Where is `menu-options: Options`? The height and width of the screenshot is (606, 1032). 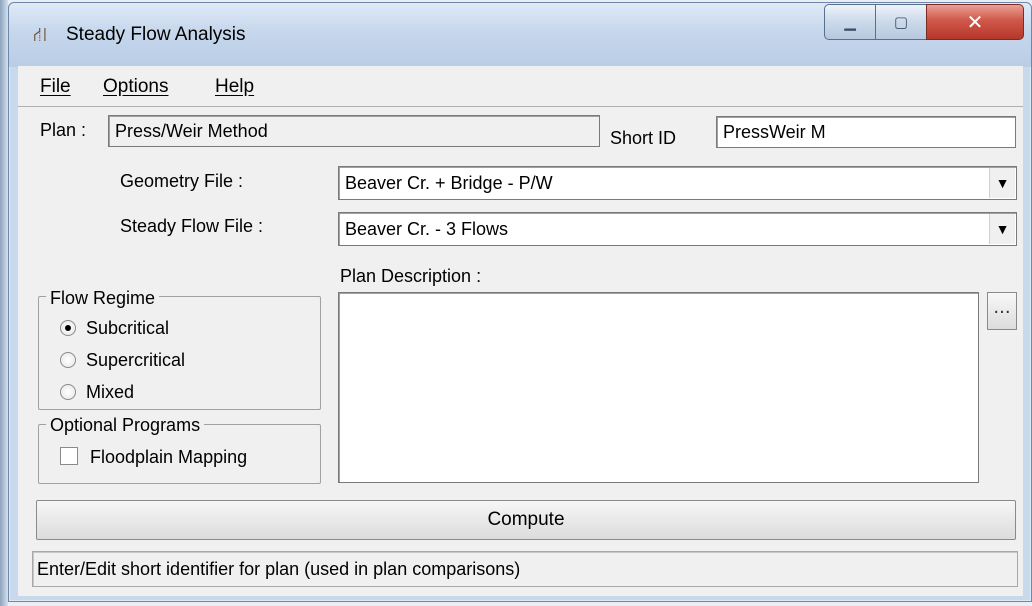 menu-options: Options is located at coordinates (135, 87).